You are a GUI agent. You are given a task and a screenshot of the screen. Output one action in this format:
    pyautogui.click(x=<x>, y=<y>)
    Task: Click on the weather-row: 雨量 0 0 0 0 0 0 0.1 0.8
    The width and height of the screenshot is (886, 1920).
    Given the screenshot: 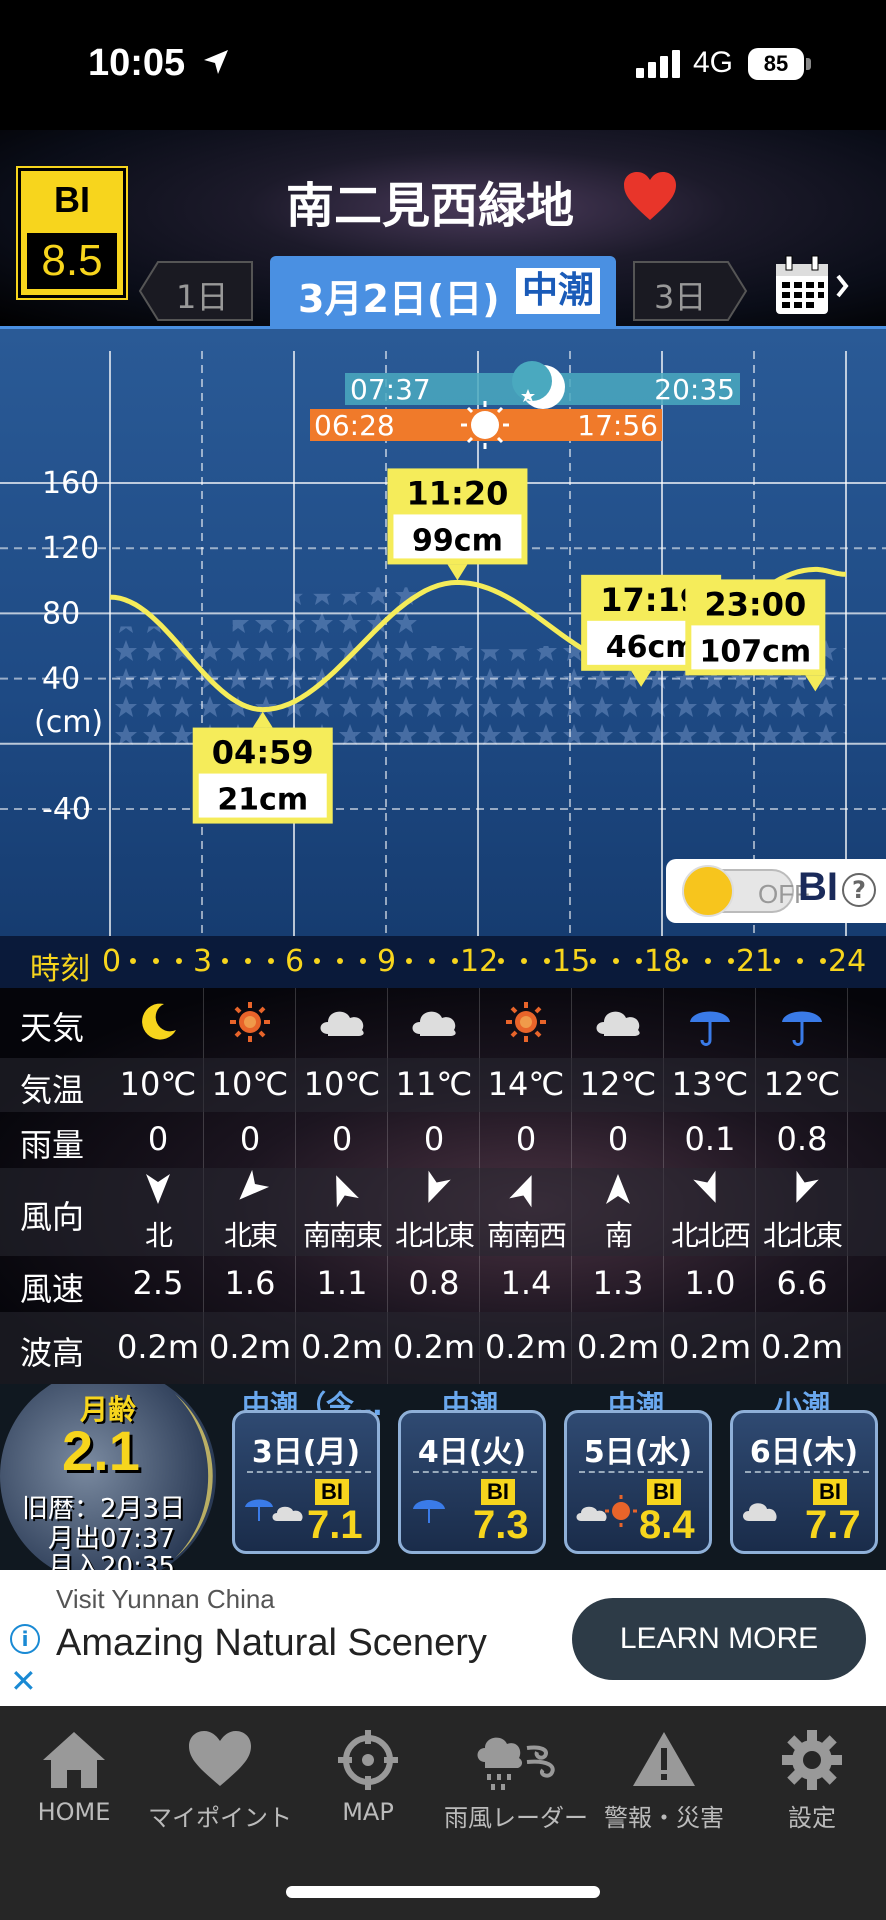 What is the action you would take?
    pyautogui.click(x=443, y=1140)
    